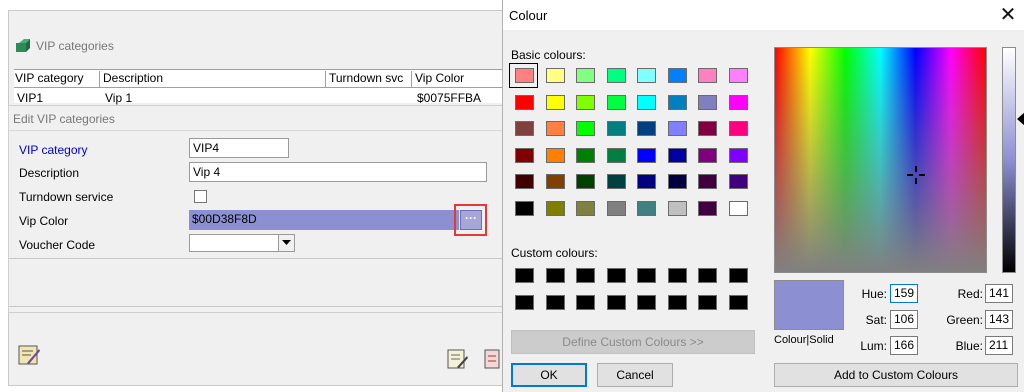 The width and height of the screenshot is (1024, 392). I want to click on vip-category-field: VIP4, so click(239, 148).